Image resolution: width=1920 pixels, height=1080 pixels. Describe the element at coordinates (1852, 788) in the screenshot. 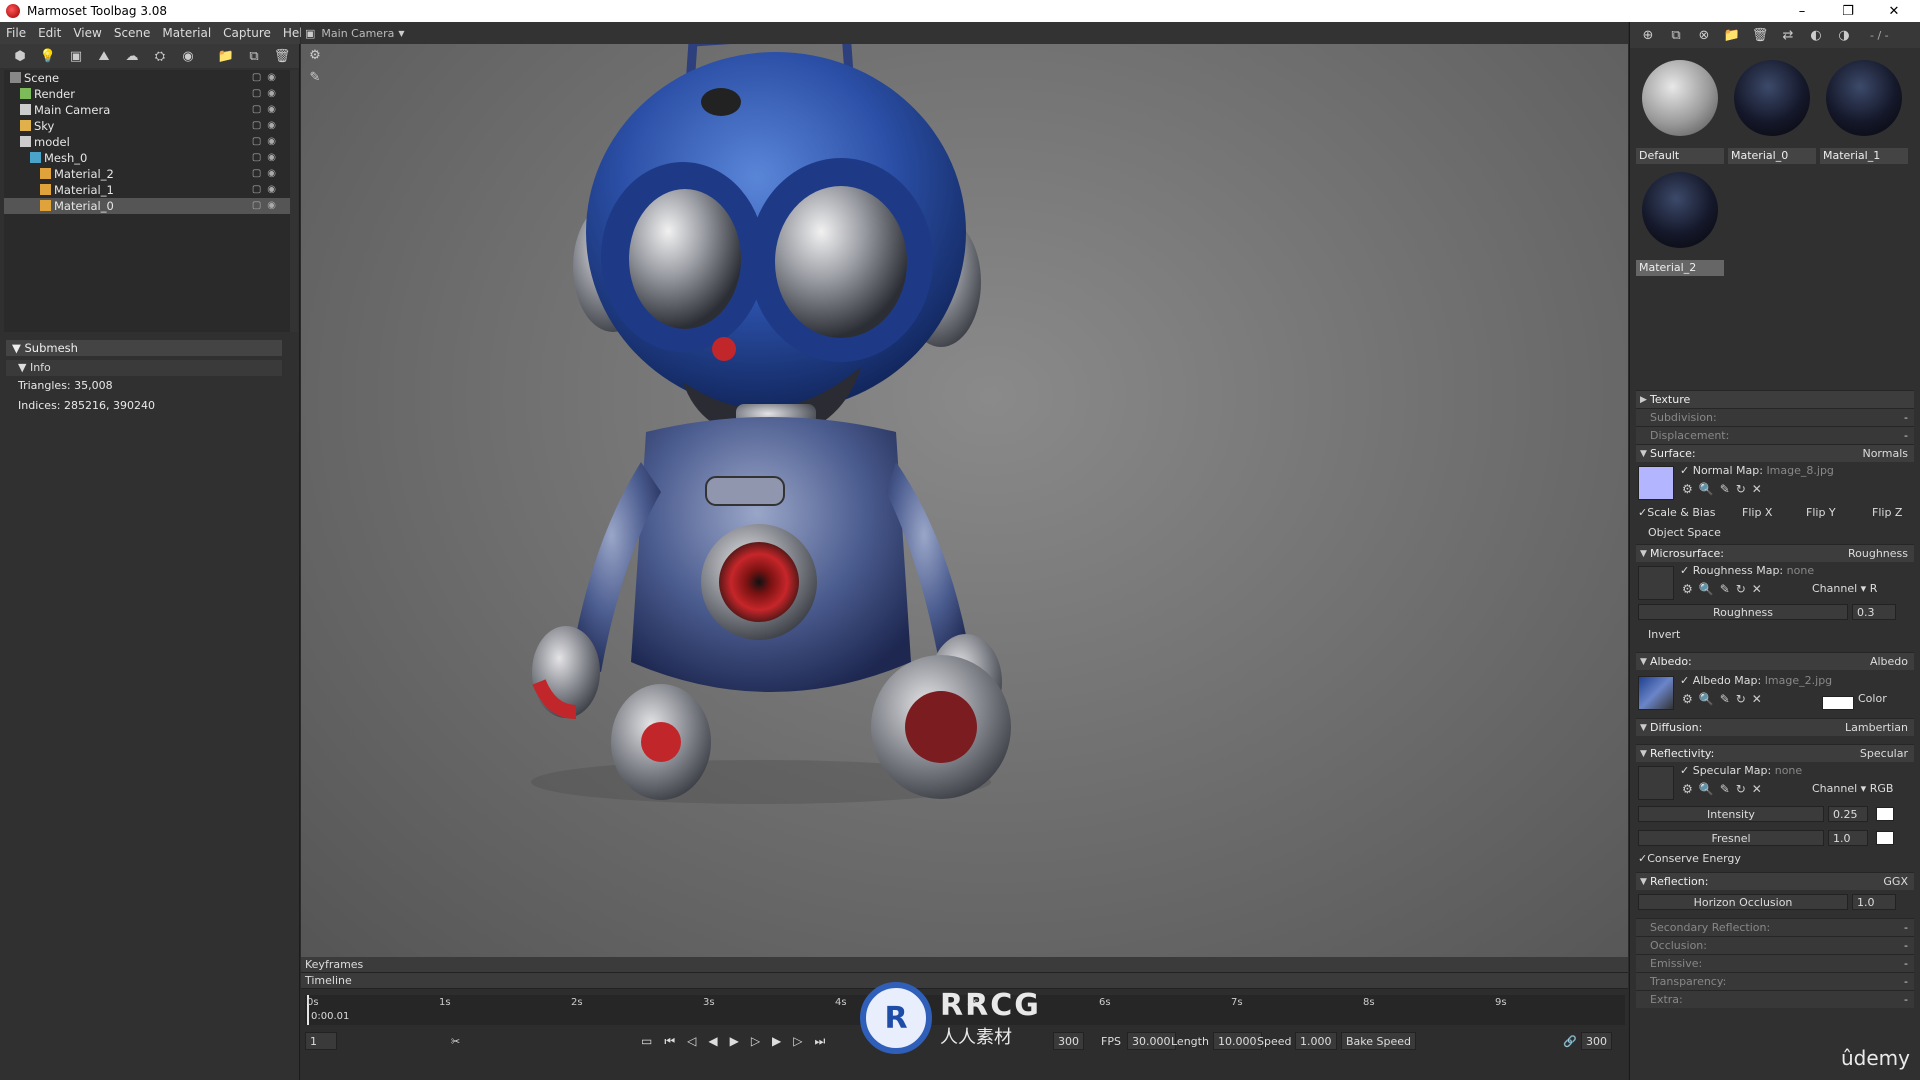

I see `specular-channel: Channel ▾ RGB` at that location.